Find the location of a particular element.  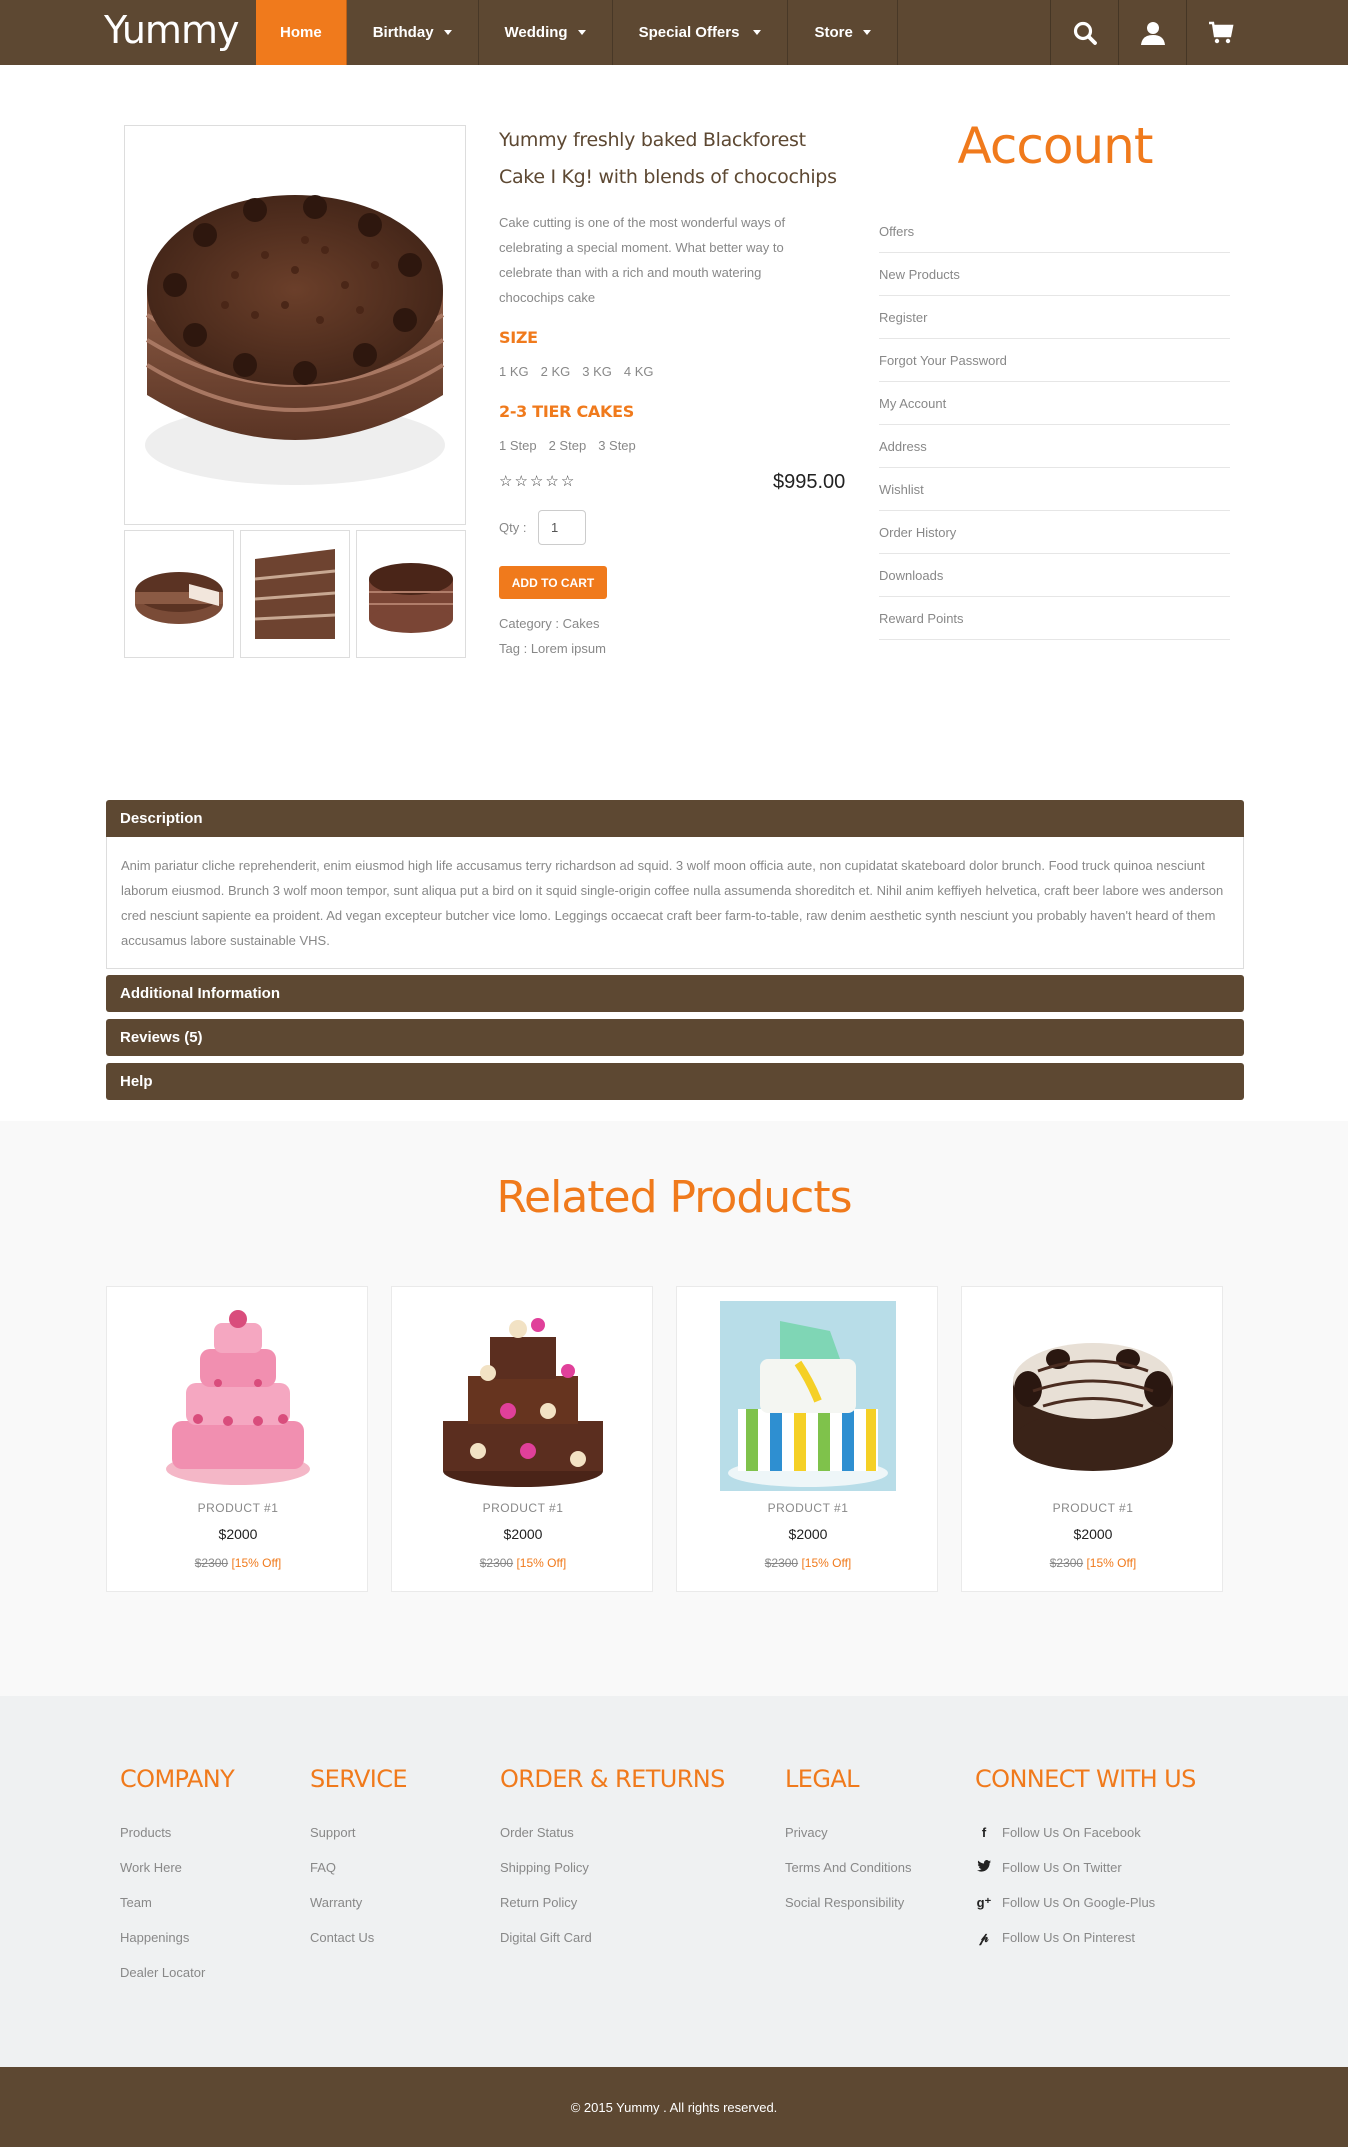

category-link: Cakes is located at coordinates (581, 623).